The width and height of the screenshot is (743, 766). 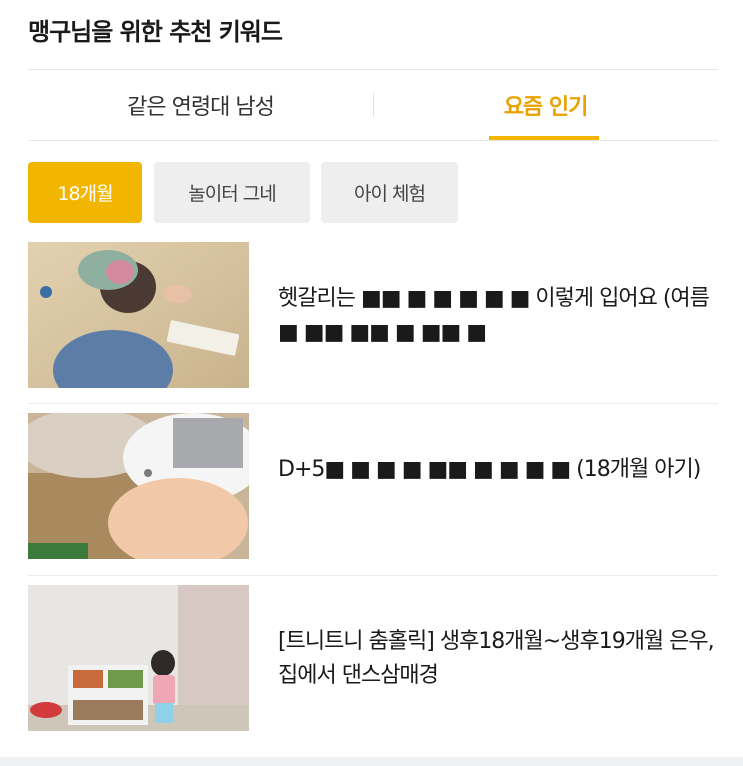 What do you see at coordinates (496, 658) in the screenshot?
I see `post-title: [트니트니 춤홀릭] 생후18개월~생후19개월 은우, 집에서 댄스삼매경` at bounding box center [496, 658].